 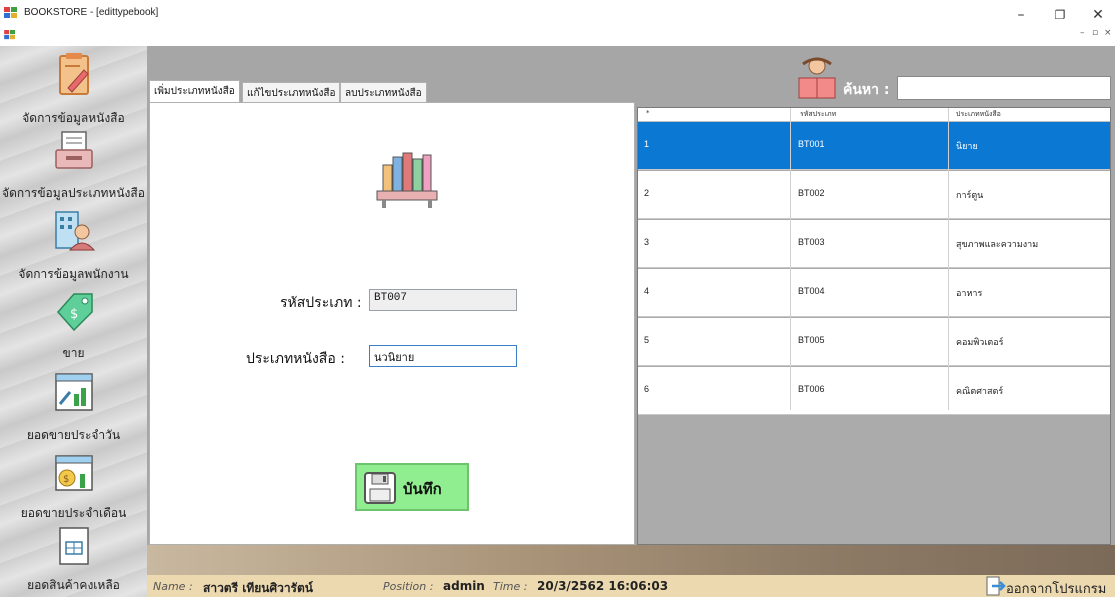 I want to click on window-title: BOOKSTORE - [edittypebook], so click(x=91, y=12).